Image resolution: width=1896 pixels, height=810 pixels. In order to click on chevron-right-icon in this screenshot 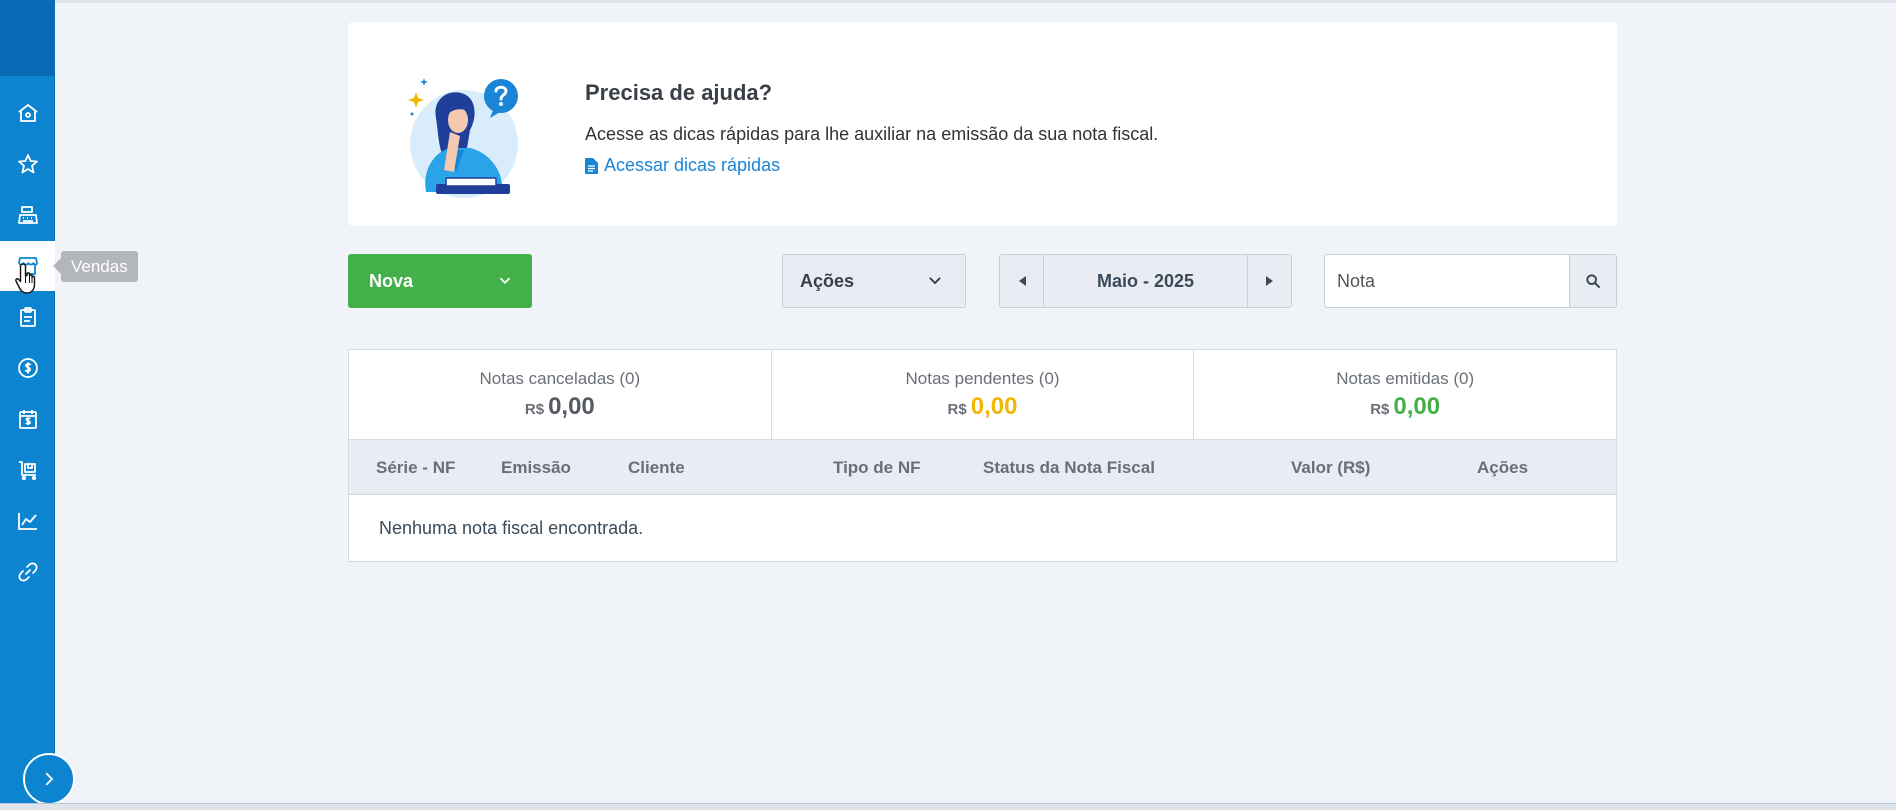, I will do `click(49, 779)`.